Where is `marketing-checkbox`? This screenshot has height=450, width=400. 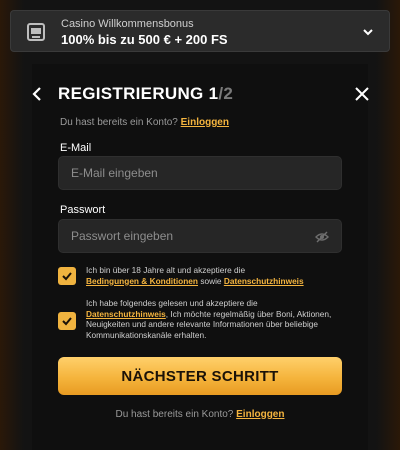
marketing-checkbox is located at coordinates (67, 321).